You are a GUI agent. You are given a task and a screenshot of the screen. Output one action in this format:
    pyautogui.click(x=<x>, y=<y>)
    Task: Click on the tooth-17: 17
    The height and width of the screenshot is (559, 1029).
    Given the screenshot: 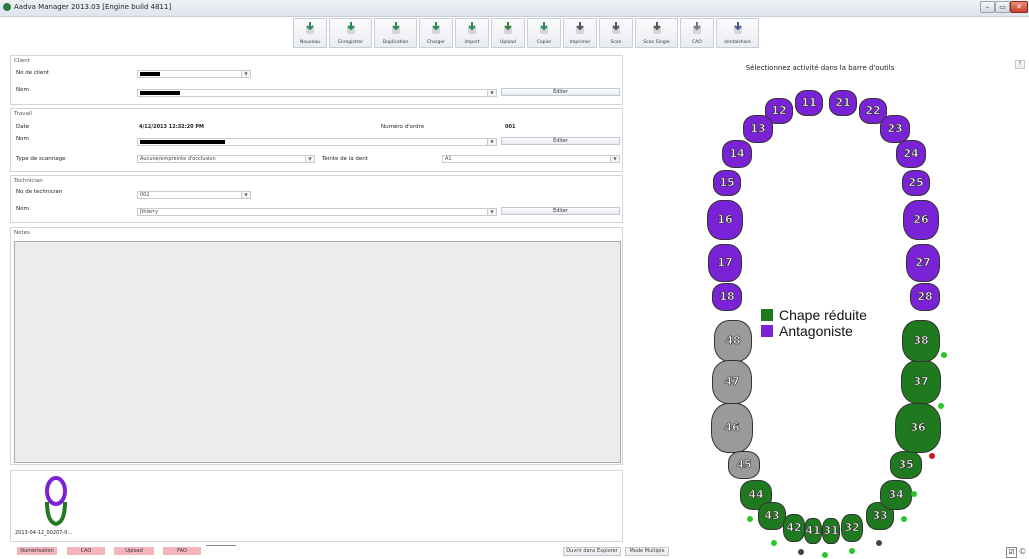 What is the action you would take?
    pyautogui.click(x=725, y=263)
    